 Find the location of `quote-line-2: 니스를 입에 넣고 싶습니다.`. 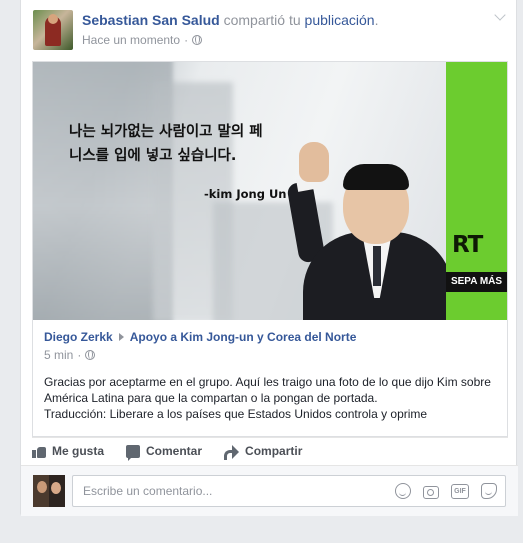

quote-line-2: 니스를 입에 넣고 싶습니다. is located at coordinates (153, 156).